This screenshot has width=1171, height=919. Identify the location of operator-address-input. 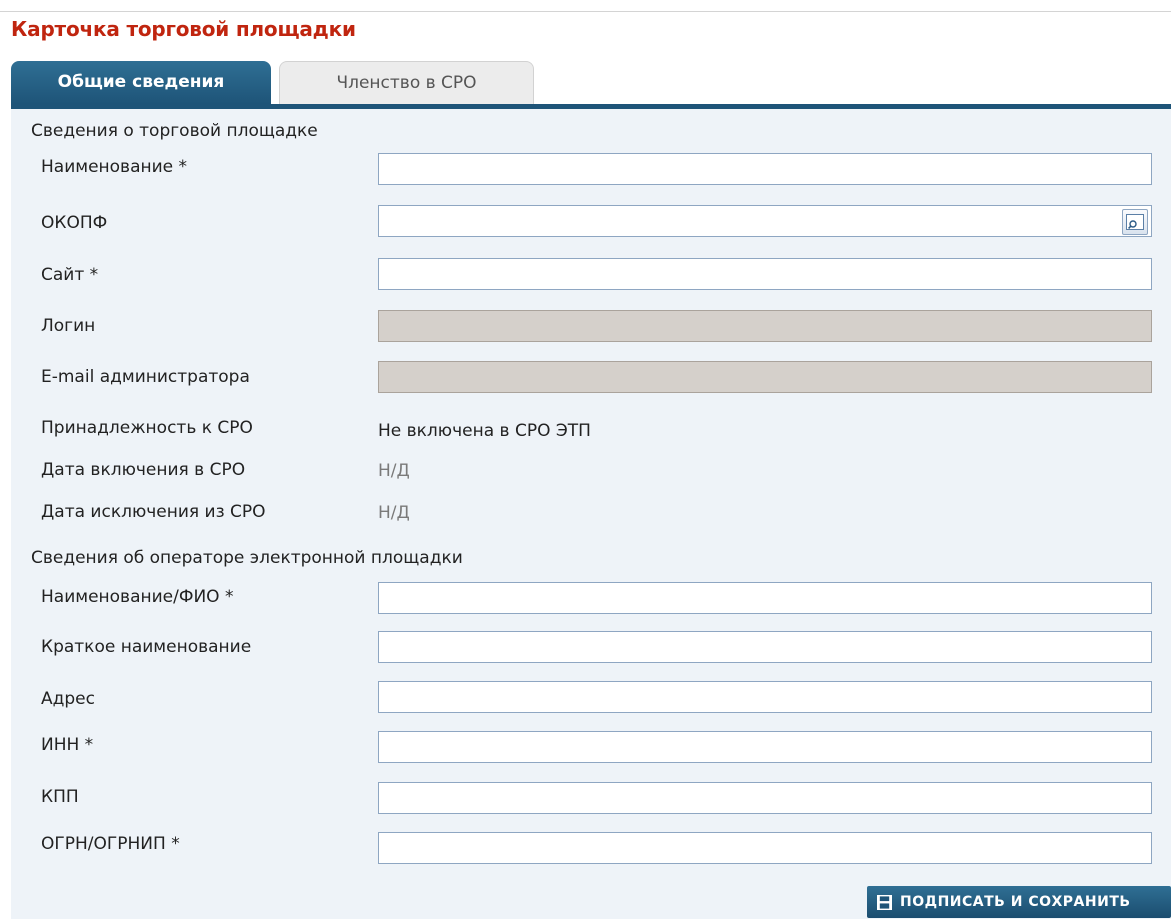
(765, 697).